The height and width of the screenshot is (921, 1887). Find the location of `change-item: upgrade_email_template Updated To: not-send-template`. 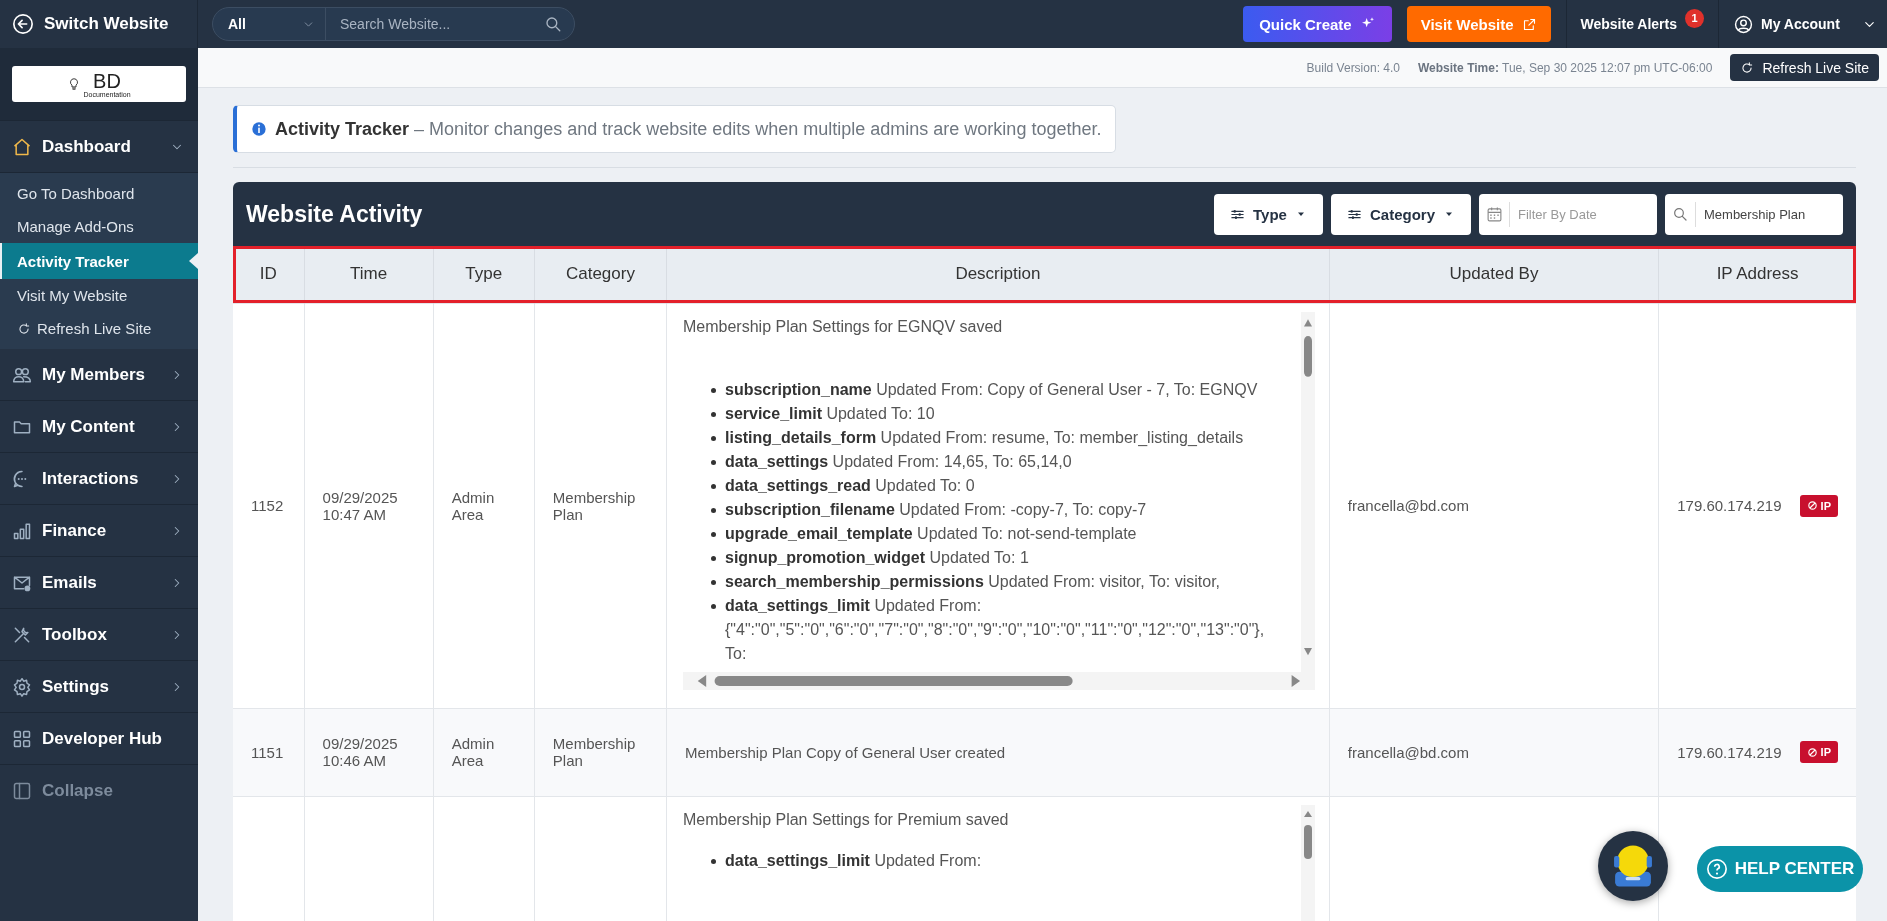

change-item: upgrade_email_template Updated To: not-send-template is located at coordinates (1006, 533).